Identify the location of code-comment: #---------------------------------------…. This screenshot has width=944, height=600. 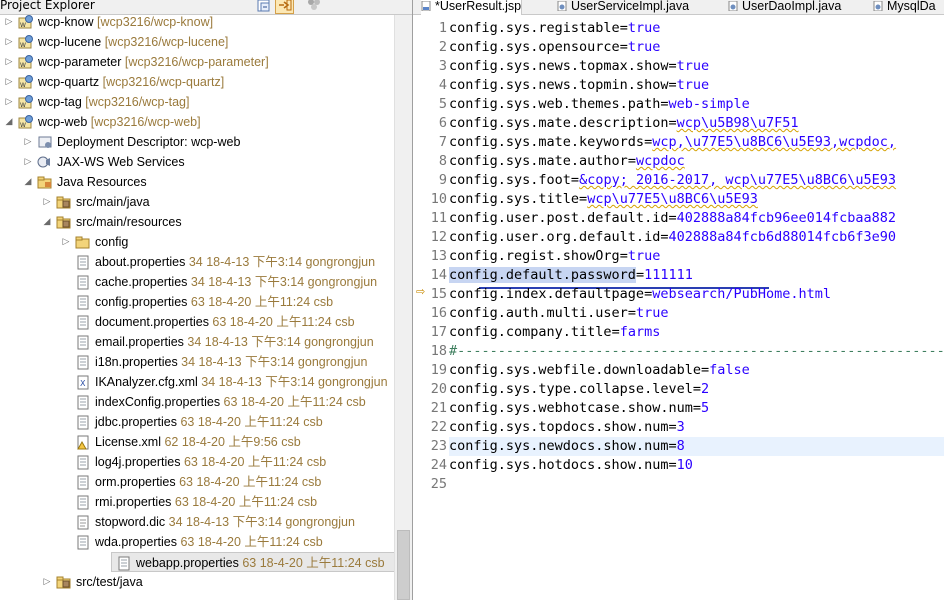
(696, 351).